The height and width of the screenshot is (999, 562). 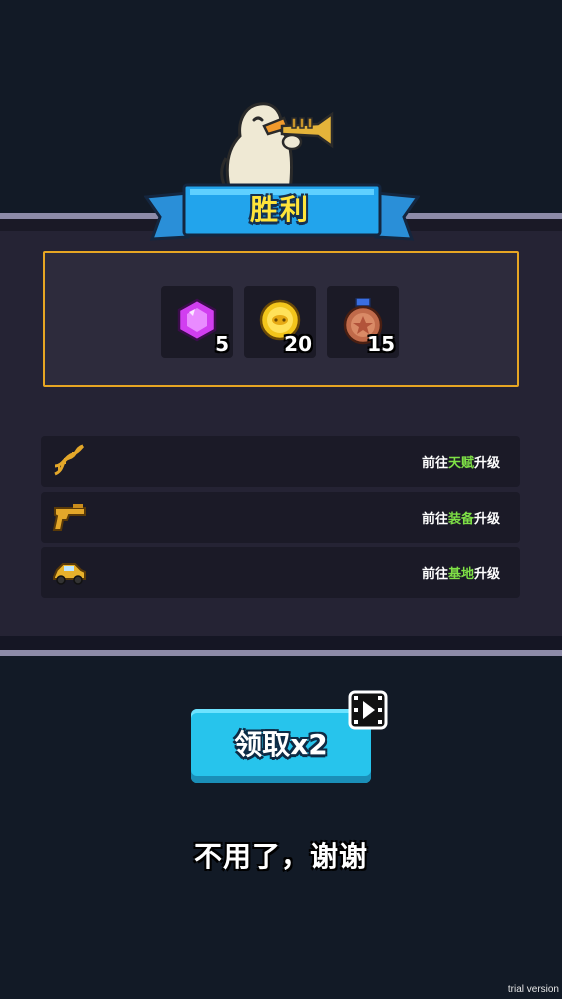 I want to click on reward-medal: 15, so click(x=363, y=322).